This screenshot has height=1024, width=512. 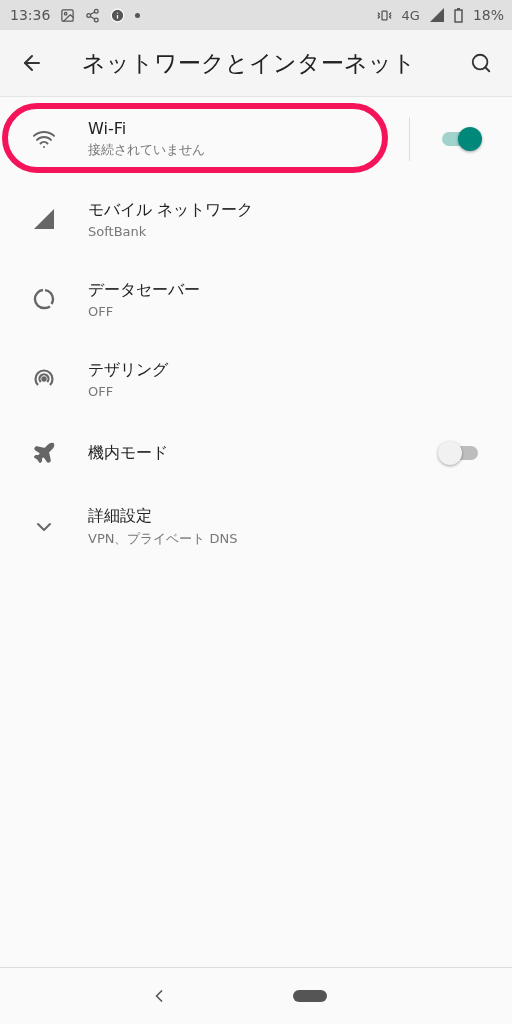 I want to click on page-title: ネットワークとインターネット, so click(x=249, y=63).